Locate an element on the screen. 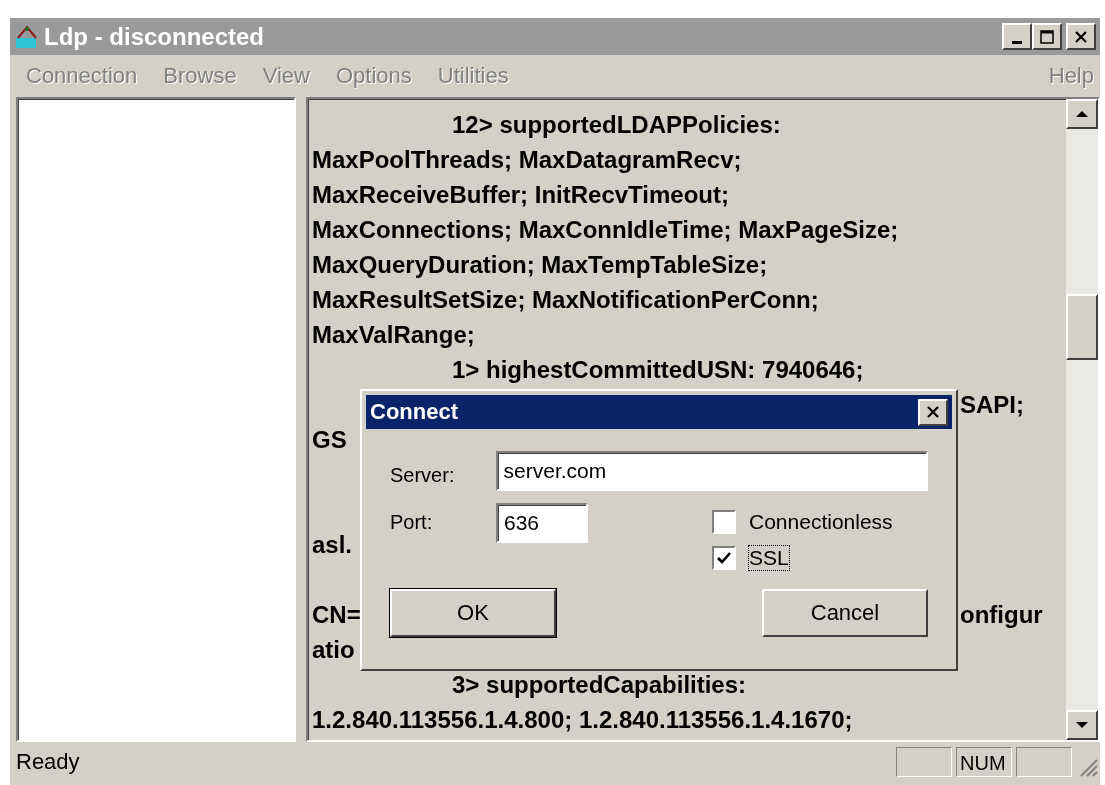 This screenshot has width=1105, height=785. output-line: MaxQueryDuration; MaxTempTableSize; is located at coordinates (540, 264).